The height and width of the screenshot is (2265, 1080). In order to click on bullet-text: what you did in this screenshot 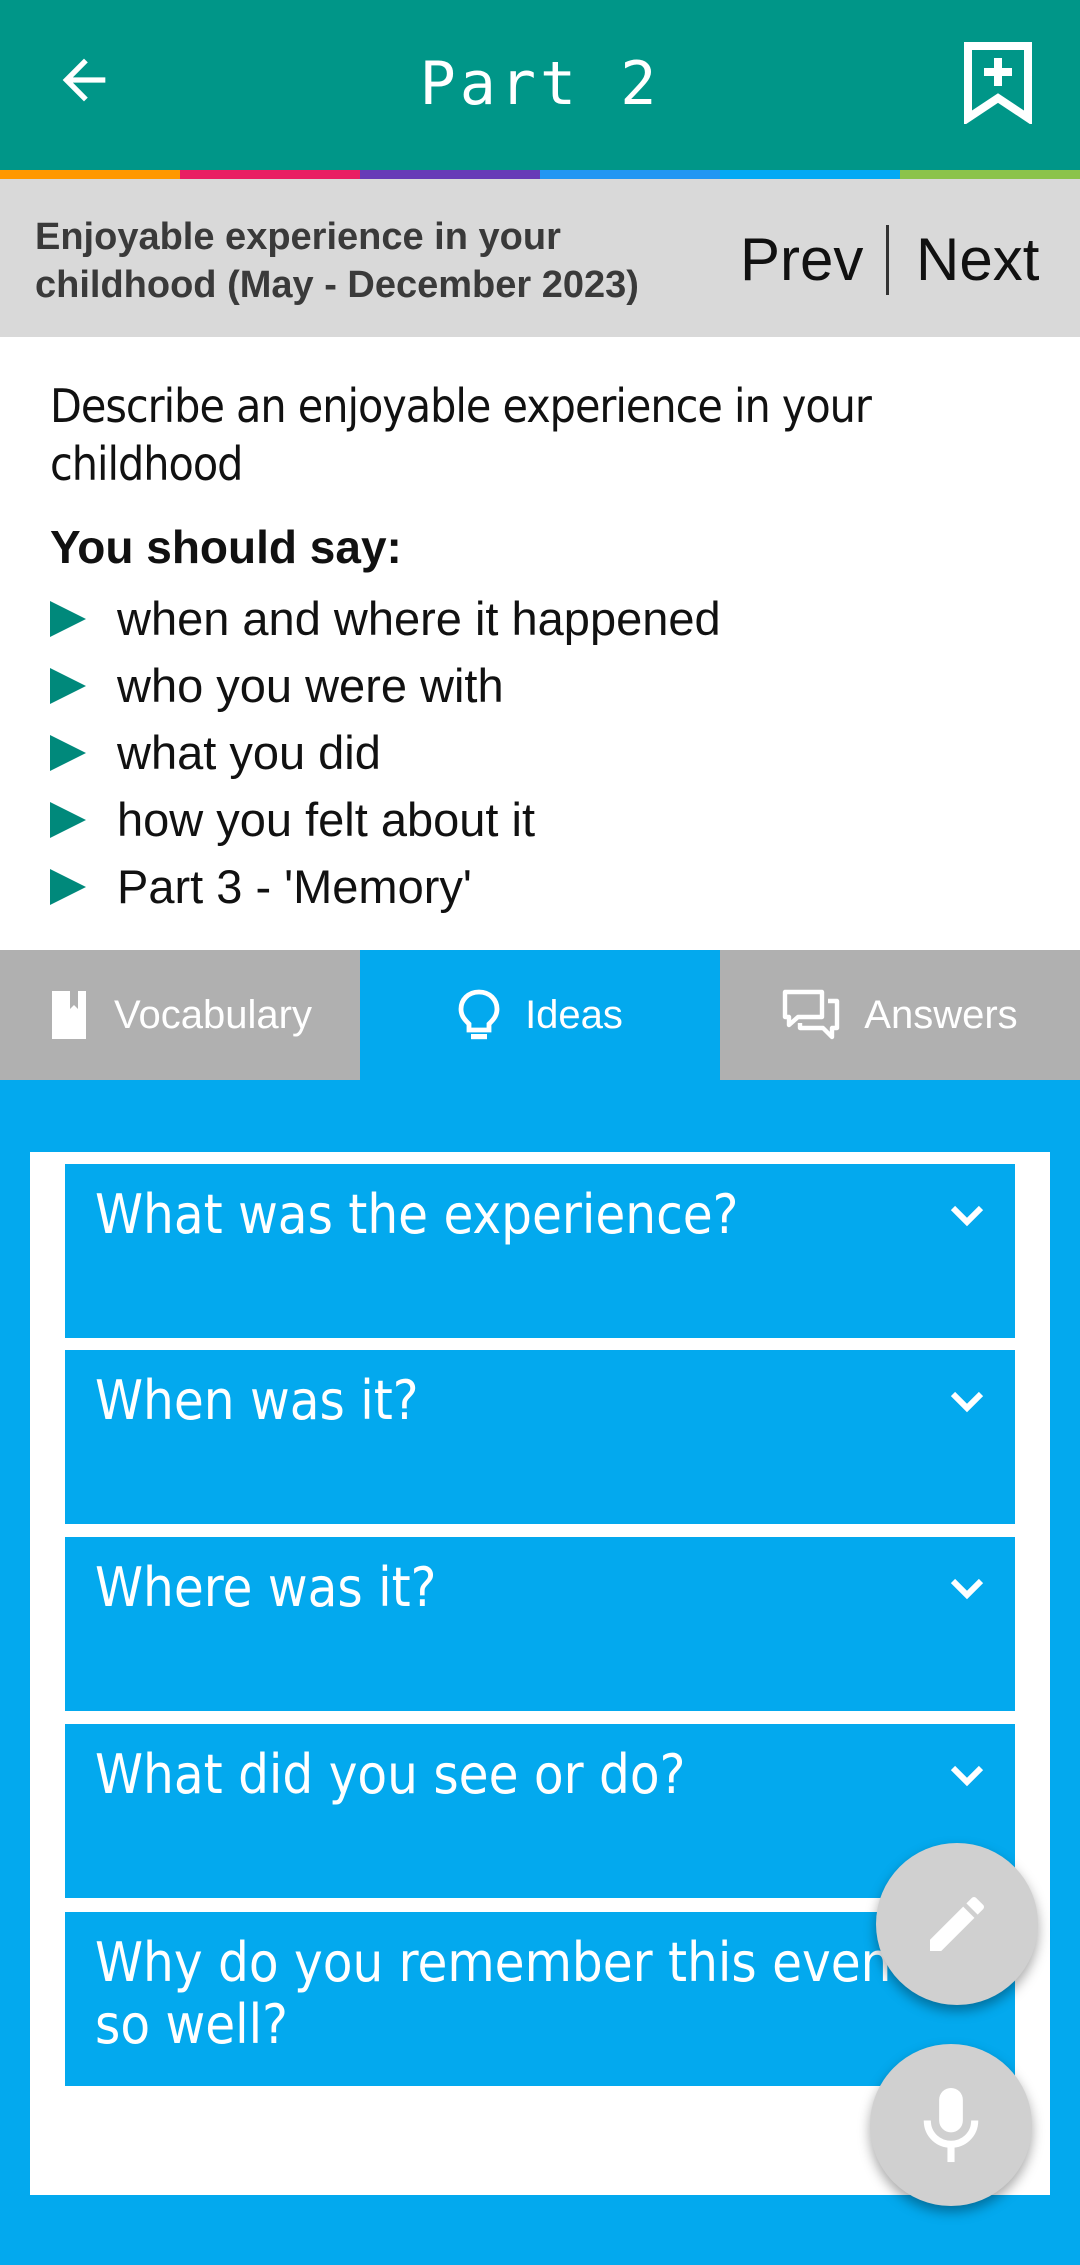, I will do `click(249, 752)`.